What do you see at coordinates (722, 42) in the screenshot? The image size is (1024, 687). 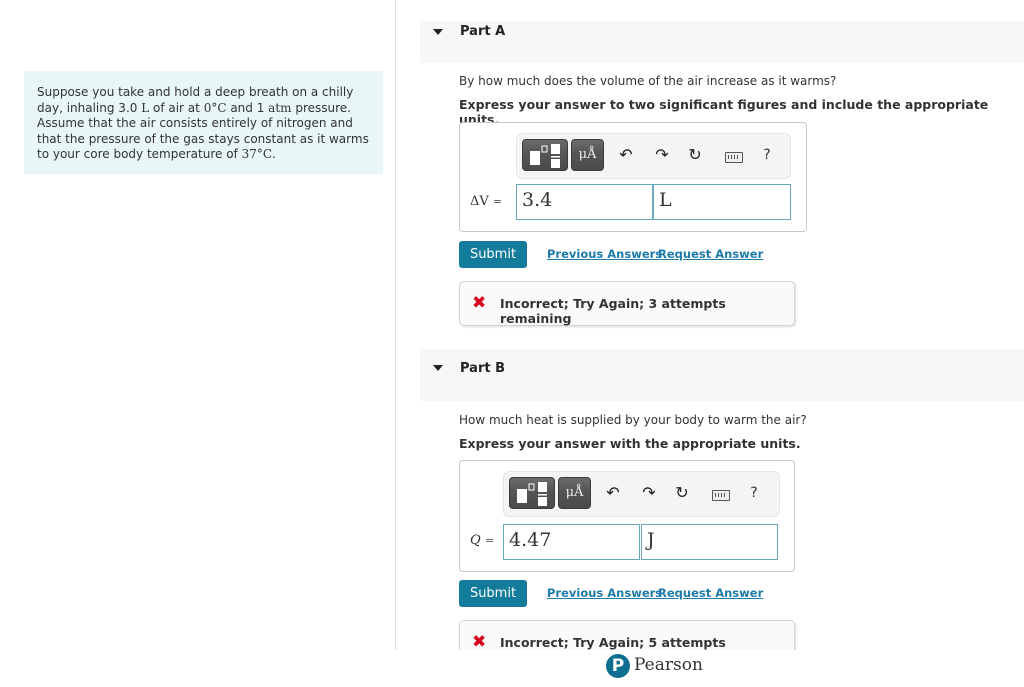 I see `part-a-header: Part A` at bounding box center [722, 42].